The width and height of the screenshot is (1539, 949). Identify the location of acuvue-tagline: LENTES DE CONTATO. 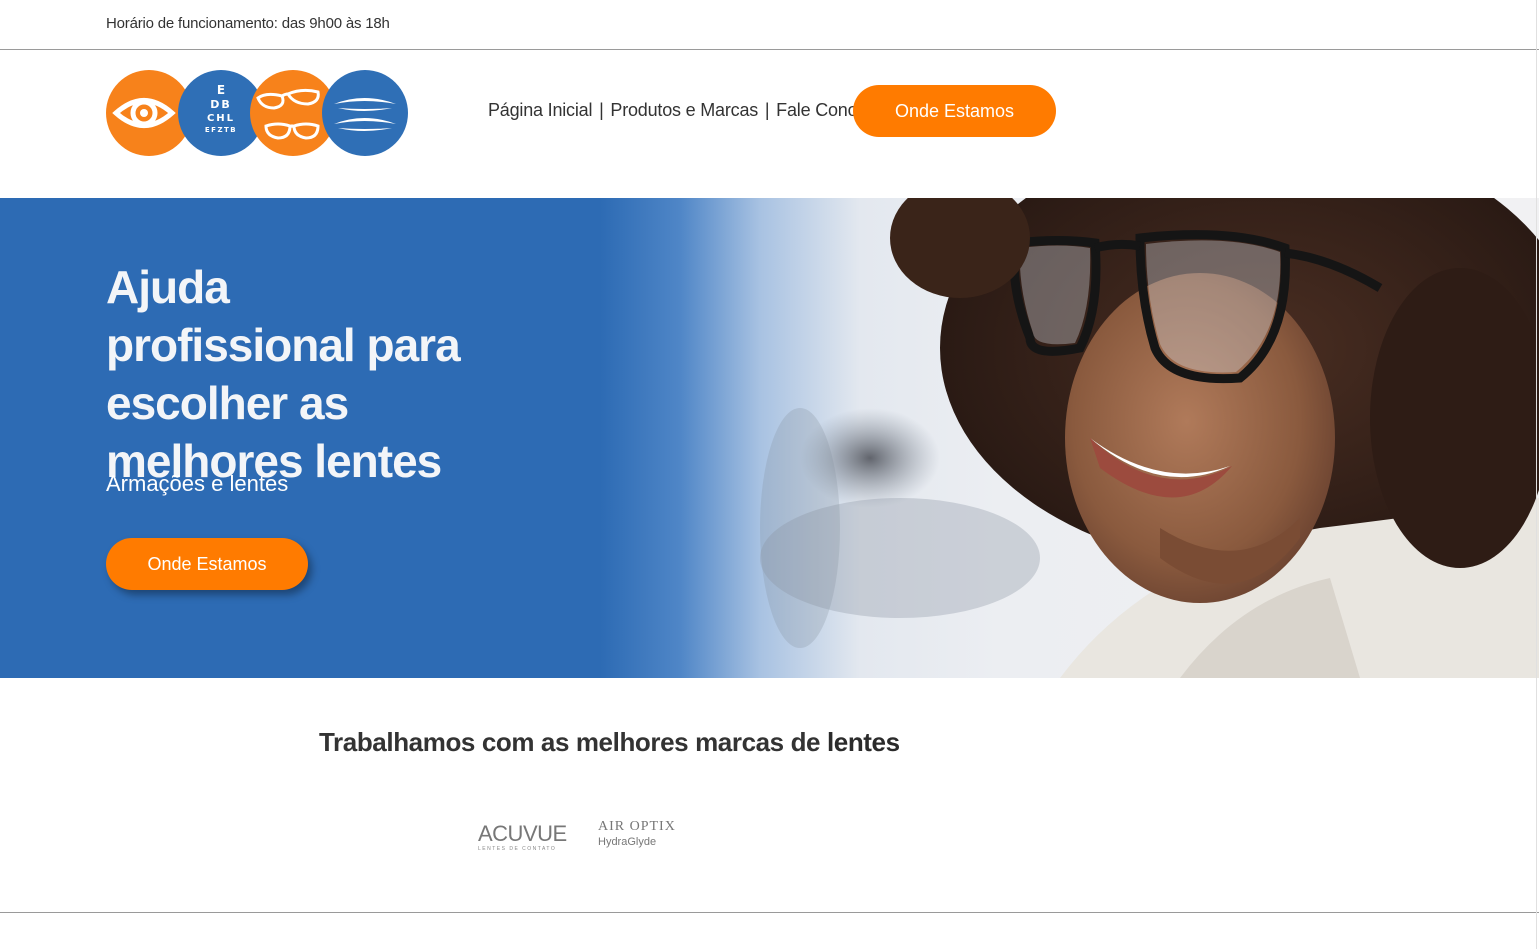
(517, 849).